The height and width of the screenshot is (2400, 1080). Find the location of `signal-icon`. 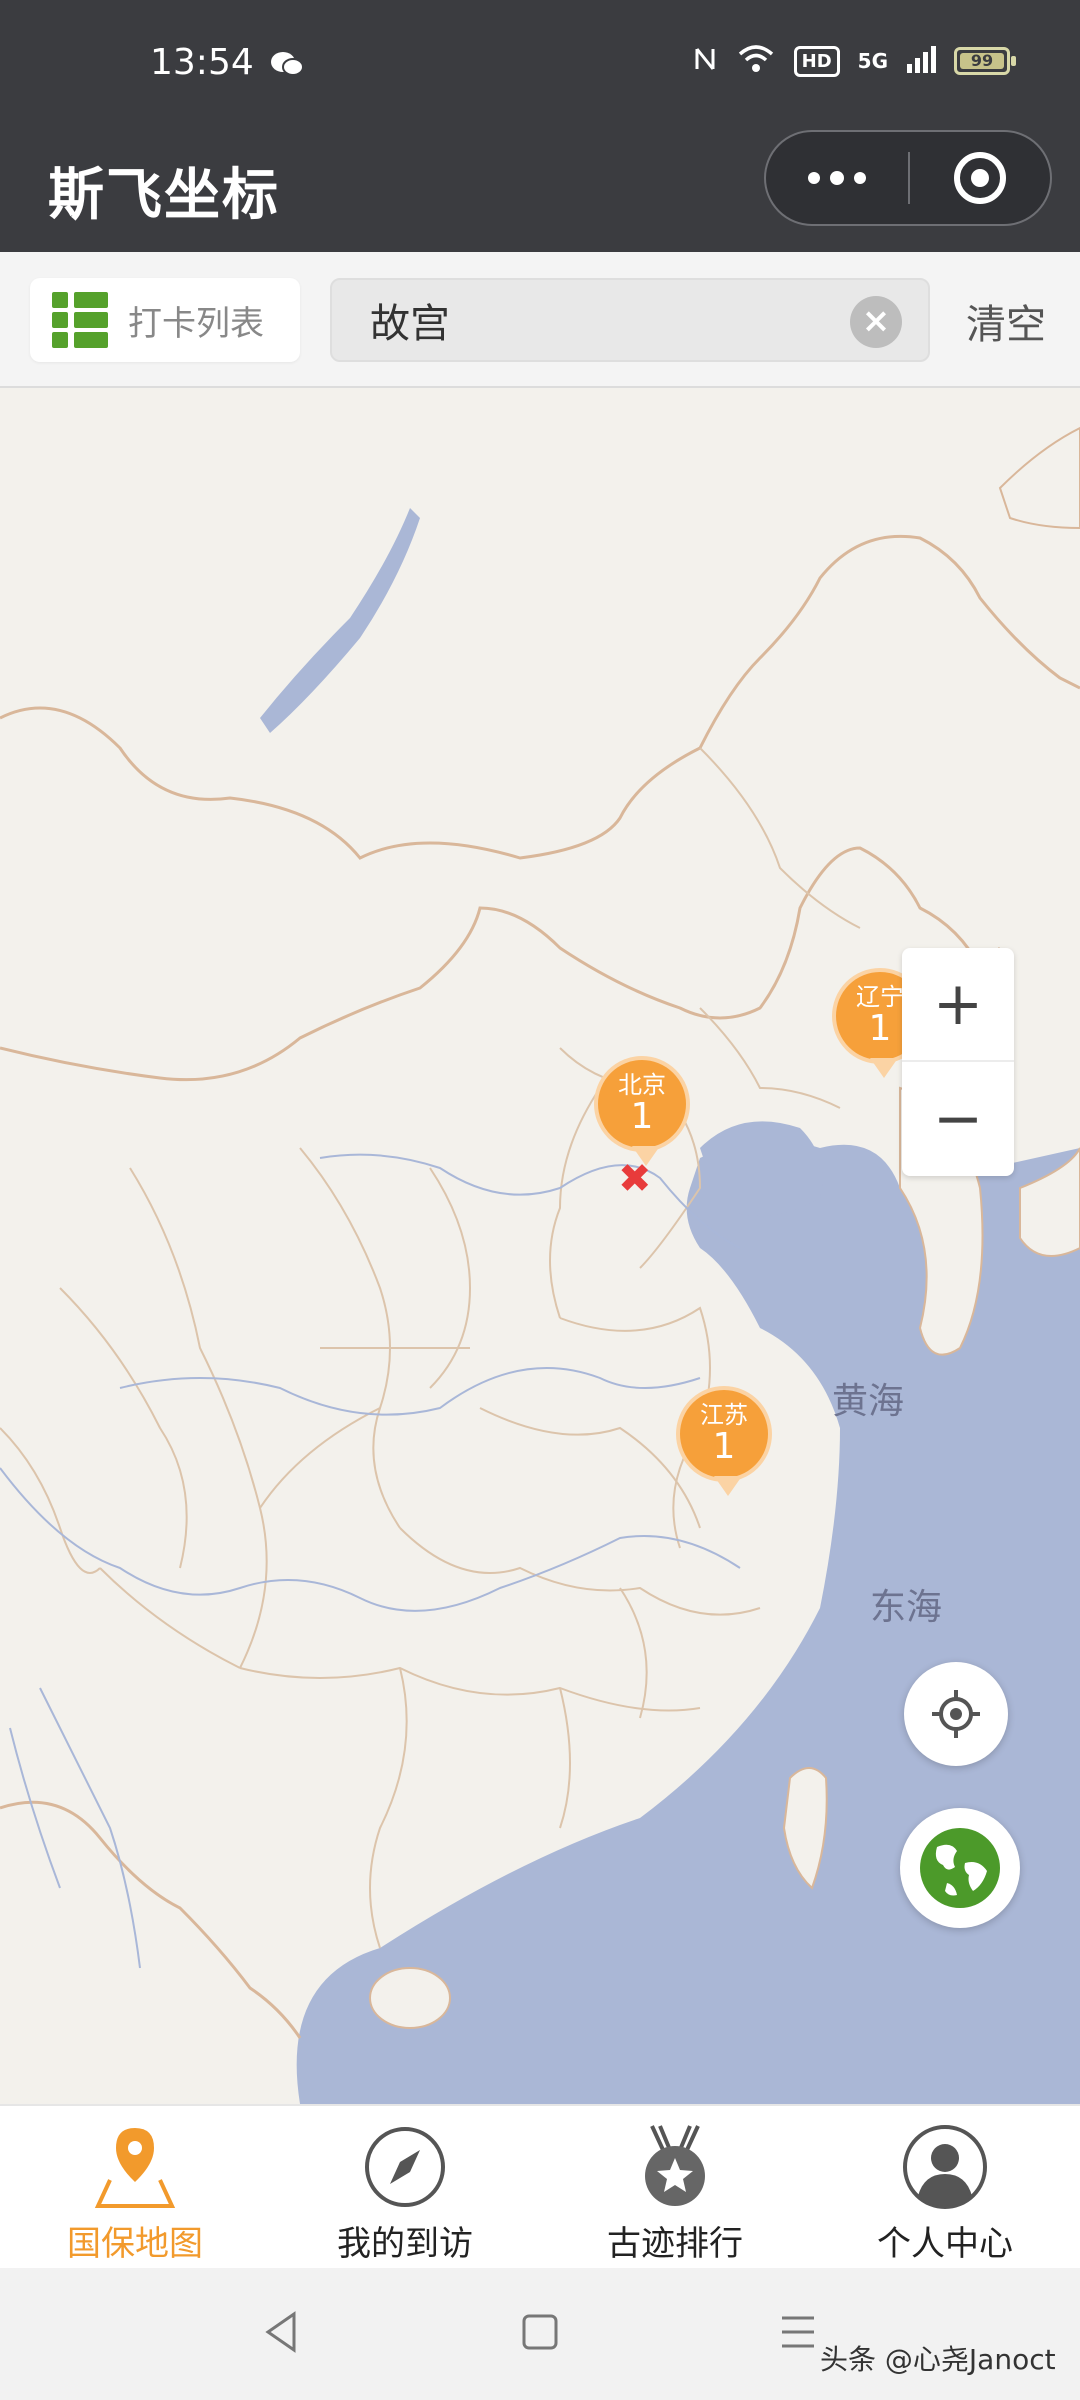

signal-icon is located at coordinates (921, 61).